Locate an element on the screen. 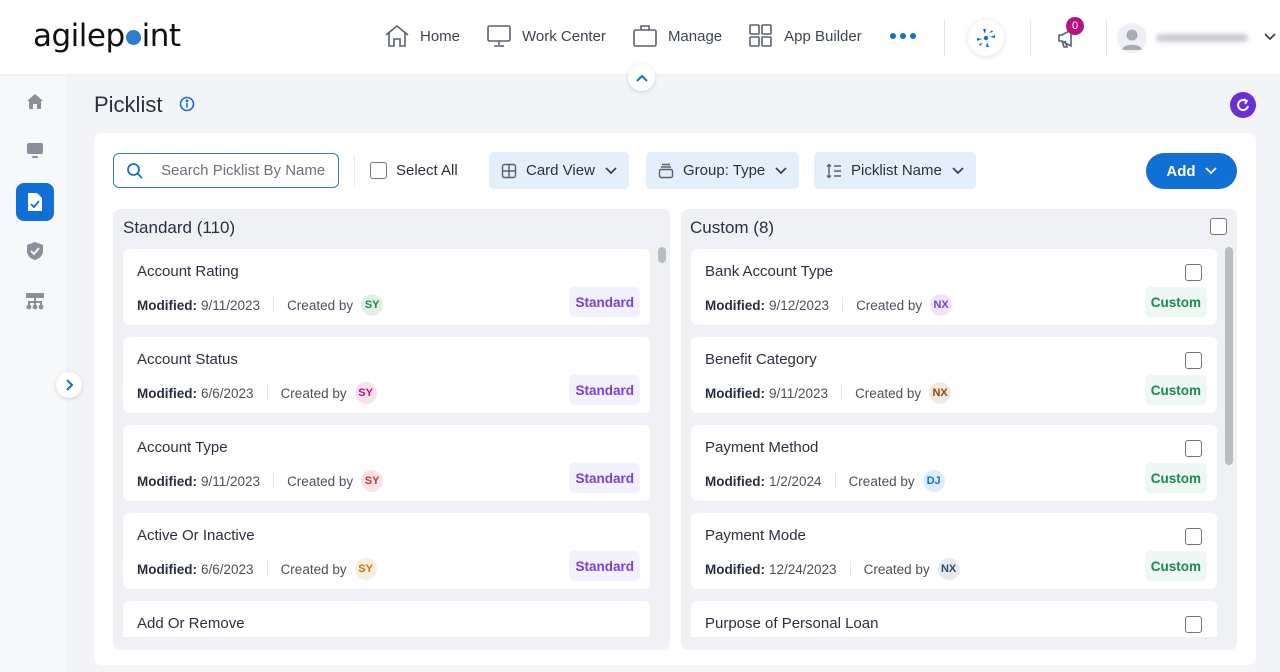 The width and height of the screenshot is (1280, 672). refresh-icon is located at coordinates (1243, 105).